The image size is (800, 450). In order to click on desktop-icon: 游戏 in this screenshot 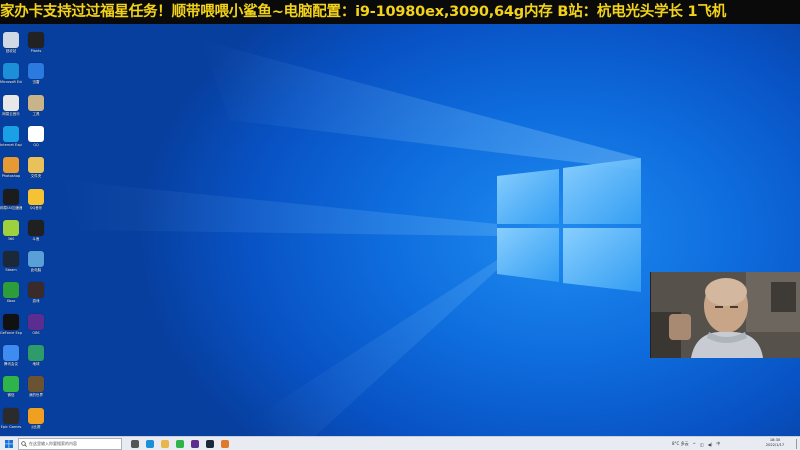, I will do `click(36, 292)`.